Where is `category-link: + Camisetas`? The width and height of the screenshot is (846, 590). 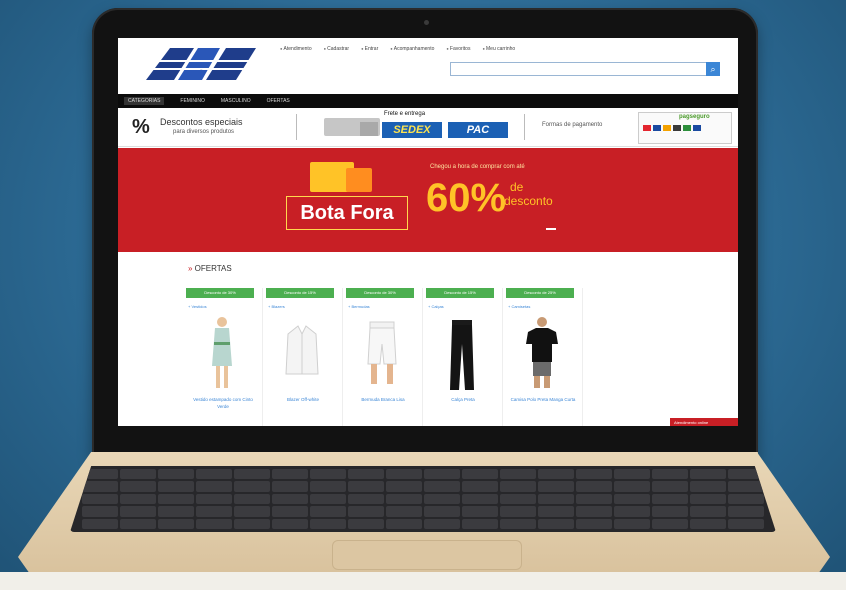
category-link: + Camisetas is located at coordinates (519, 306).